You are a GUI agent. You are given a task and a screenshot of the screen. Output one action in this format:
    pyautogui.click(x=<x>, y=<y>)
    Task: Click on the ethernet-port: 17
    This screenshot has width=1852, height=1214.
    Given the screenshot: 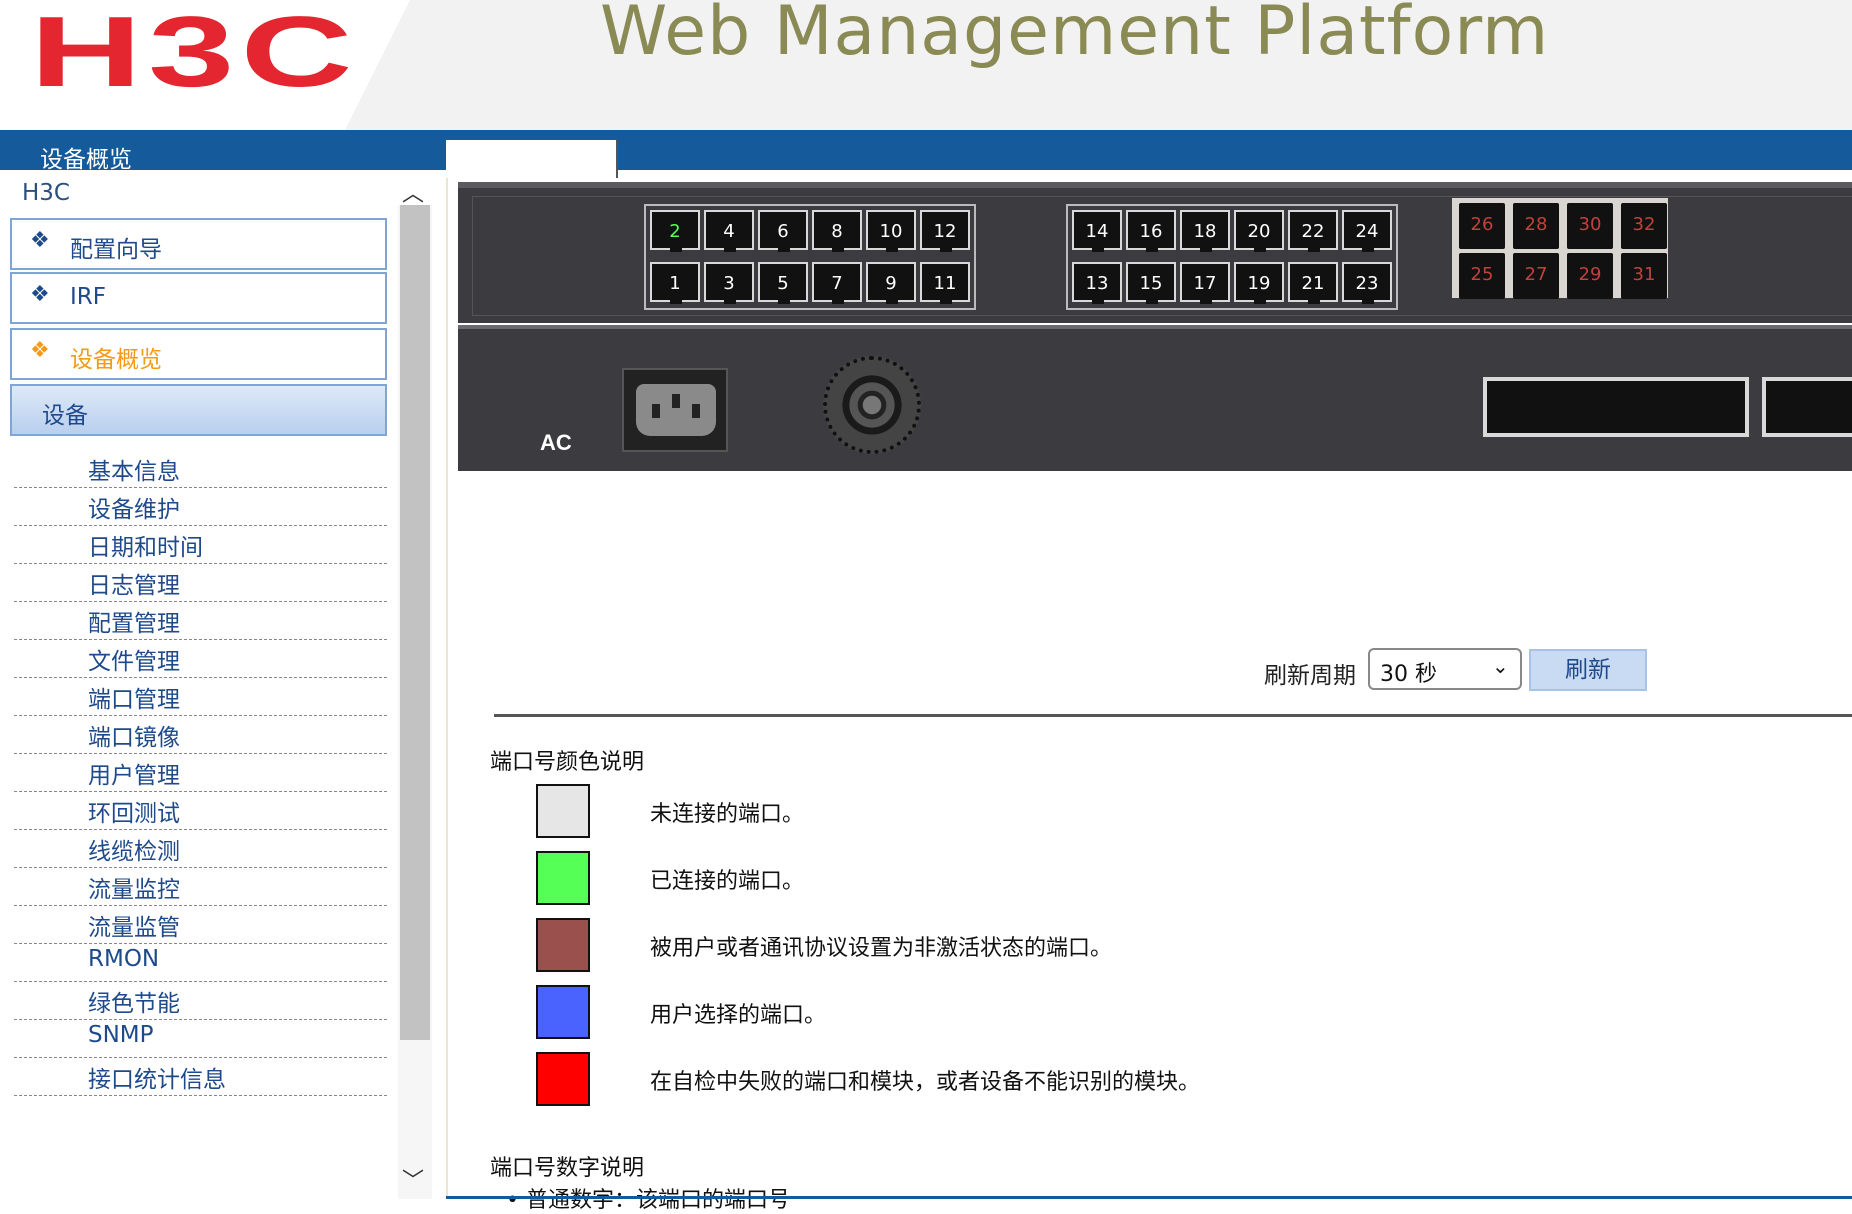 What is the action you would take?
    pyautogui.click(x=1205, y=283)
    